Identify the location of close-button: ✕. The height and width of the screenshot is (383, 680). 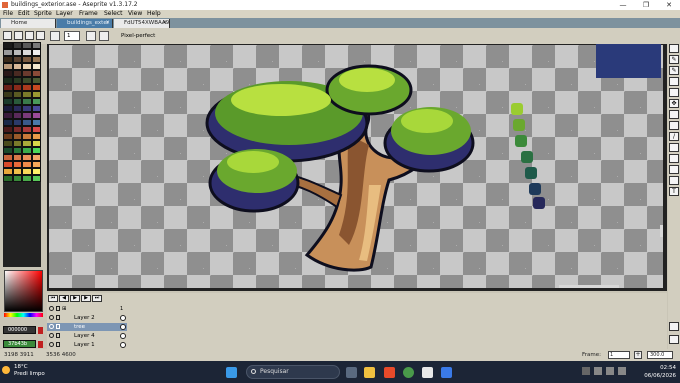
(669, 5).